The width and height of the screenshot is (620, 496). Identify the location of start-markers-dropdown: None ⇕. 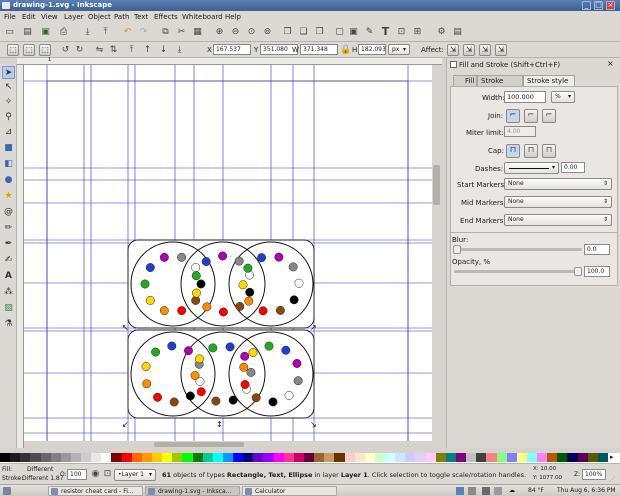
(558, 184).